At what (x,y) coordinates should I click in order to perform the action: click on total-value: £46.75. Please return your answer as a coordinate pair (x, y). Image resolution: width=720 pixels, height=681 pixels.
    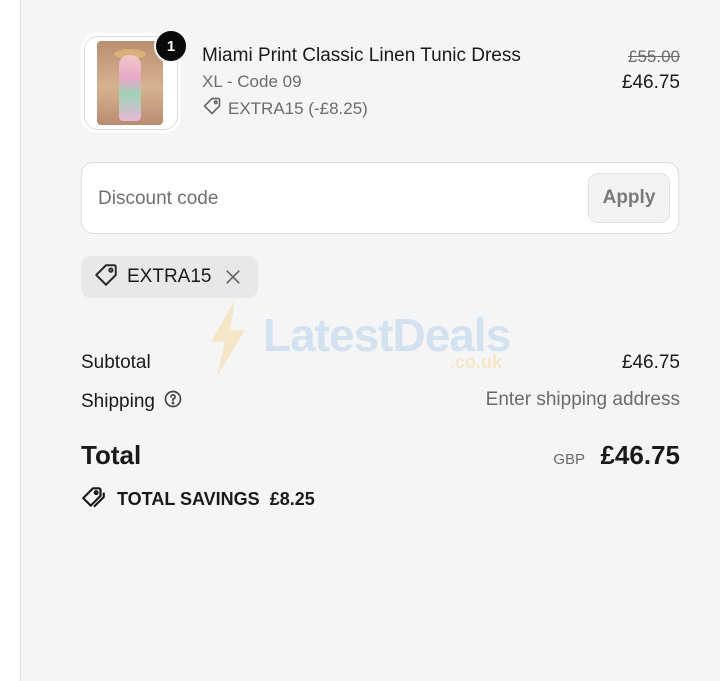
    Looking at the image, I should click on (640, 455).